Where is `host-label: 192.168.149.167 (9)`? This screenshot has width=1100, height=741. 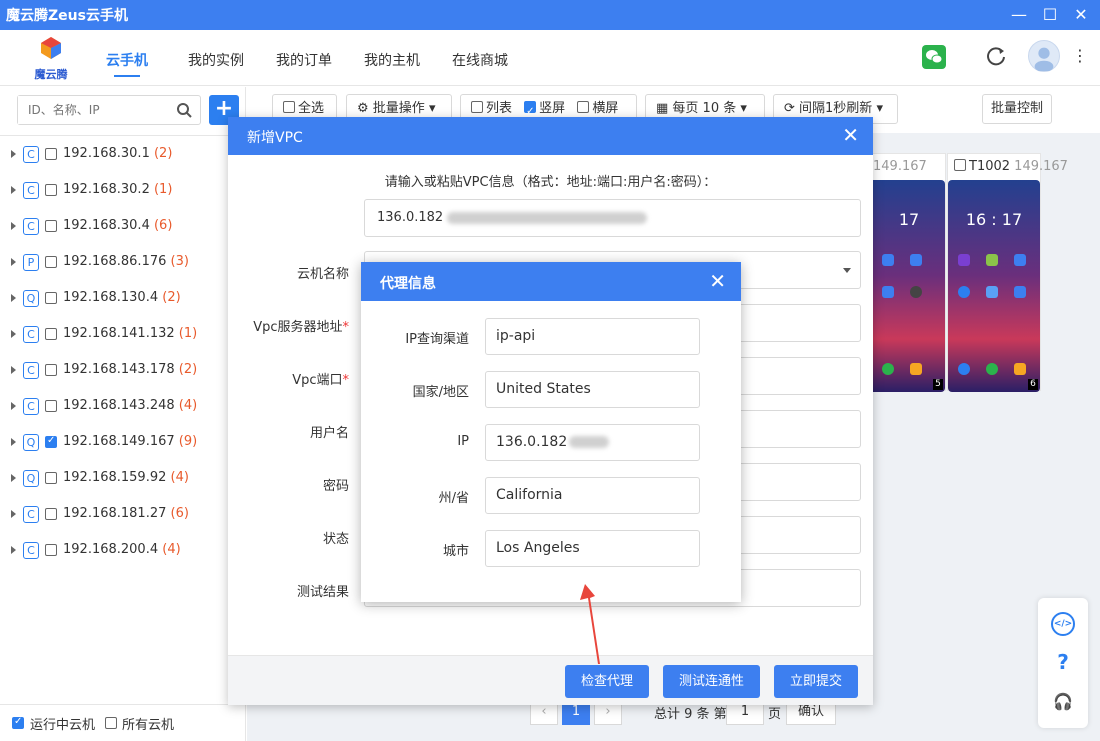 host-label: 192.168.149.167 (9) is located at coordinates (130, 441).